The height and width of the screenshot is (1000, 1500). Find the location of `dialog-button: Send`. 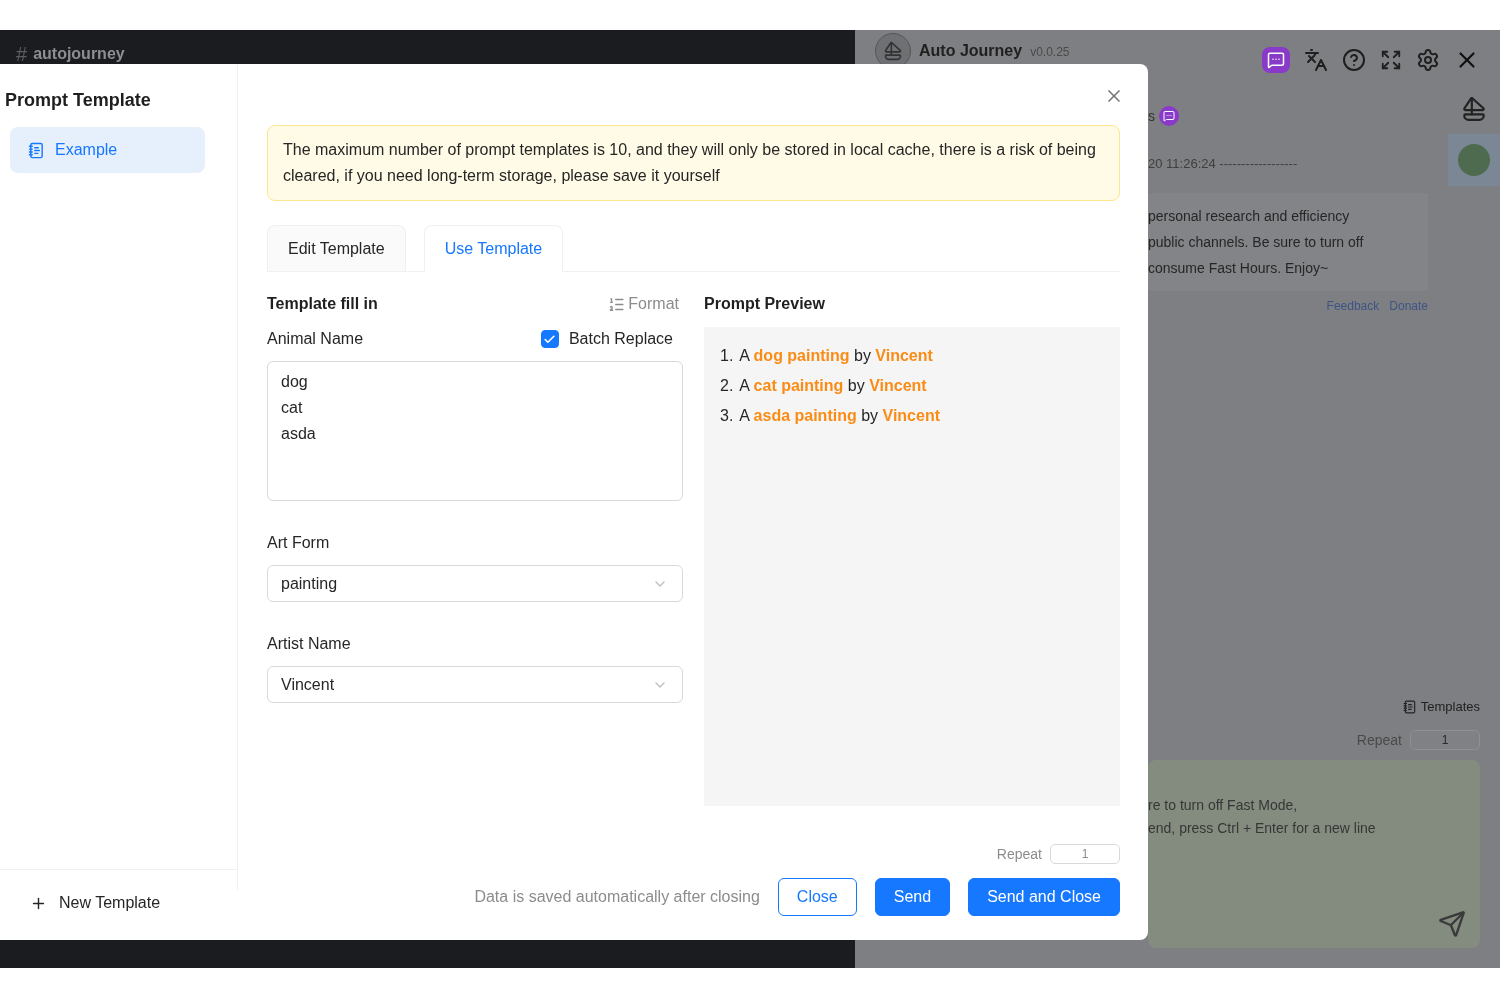

dialog-button: Send is located at coordinates (912, 897).